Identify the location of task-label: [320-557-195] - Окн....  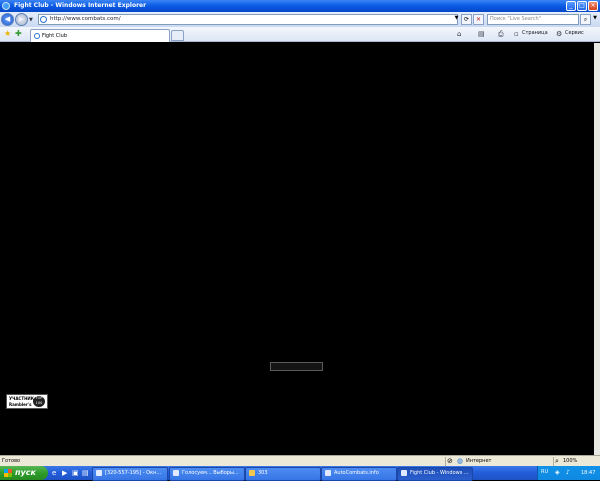
(133, 473).